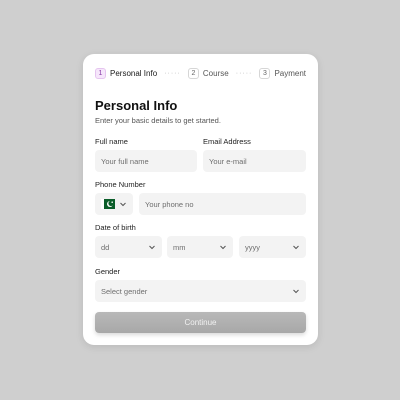 The height and width of the screenshot is (400, 400). I want to click on phone-input: Your phone no, so click(222, 204).